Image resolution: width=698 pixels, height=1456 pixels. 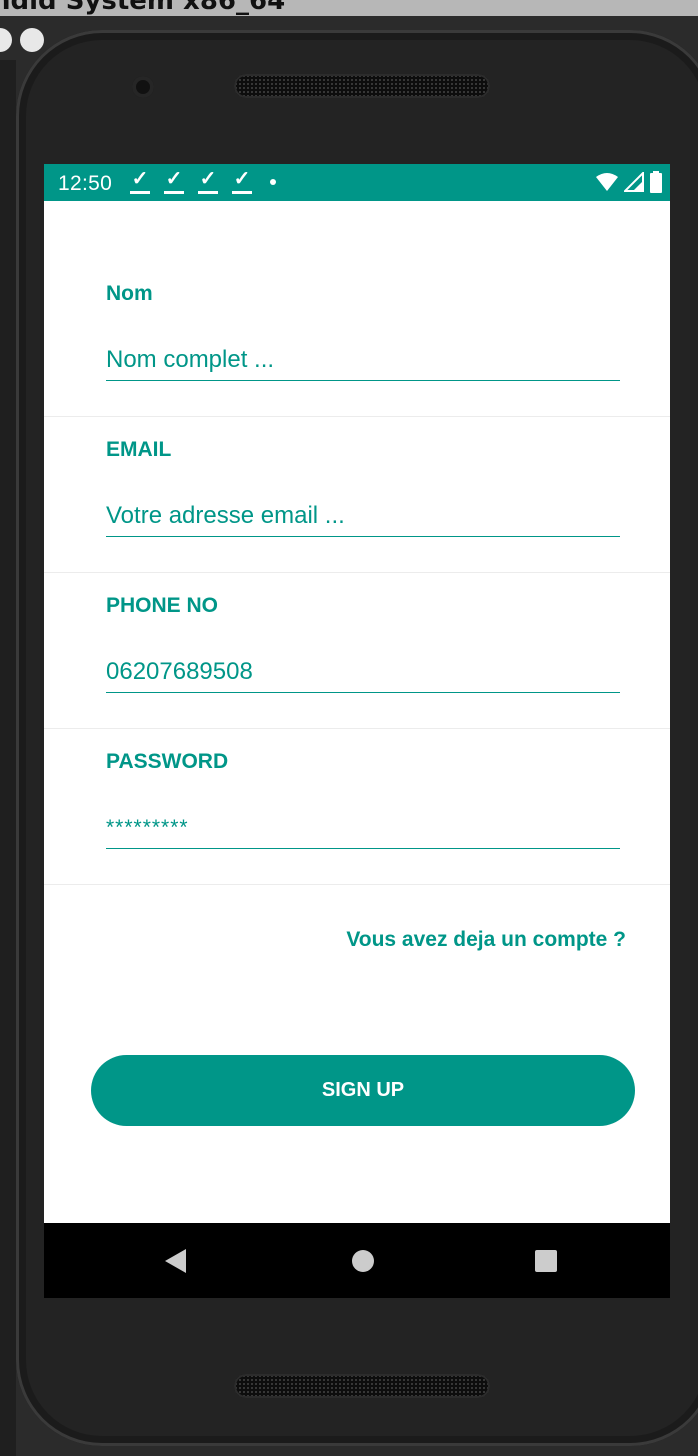 I want to click on status-time: 12:50, so click(x=85, y=183).